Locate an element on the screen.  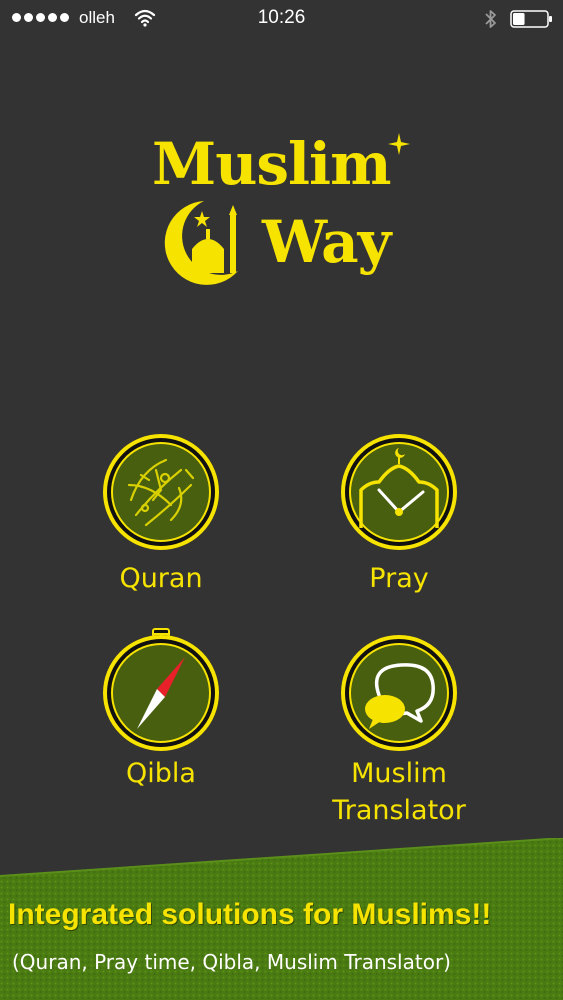
muslim-translator-label: Muslim Translator is located at coordinates (399, 792).